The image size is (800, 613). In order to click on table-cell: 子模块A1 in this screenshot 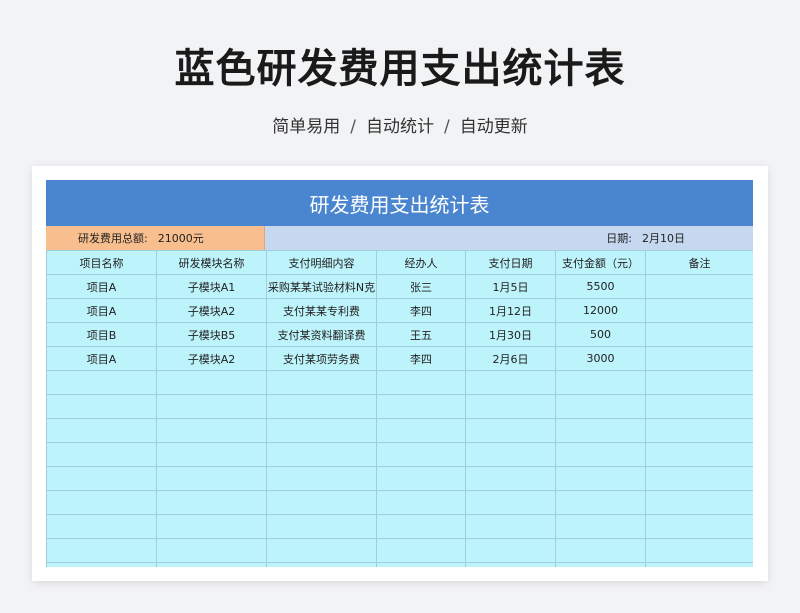, I will do `click(211, 286)`.